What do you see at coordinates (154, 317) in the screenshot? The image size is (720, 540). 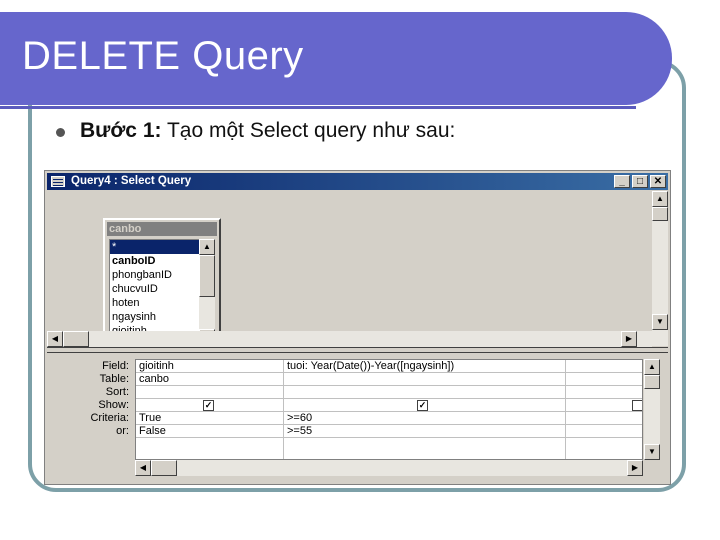 I see `list-item: ngaysinh` at bounding box center [154, 317].